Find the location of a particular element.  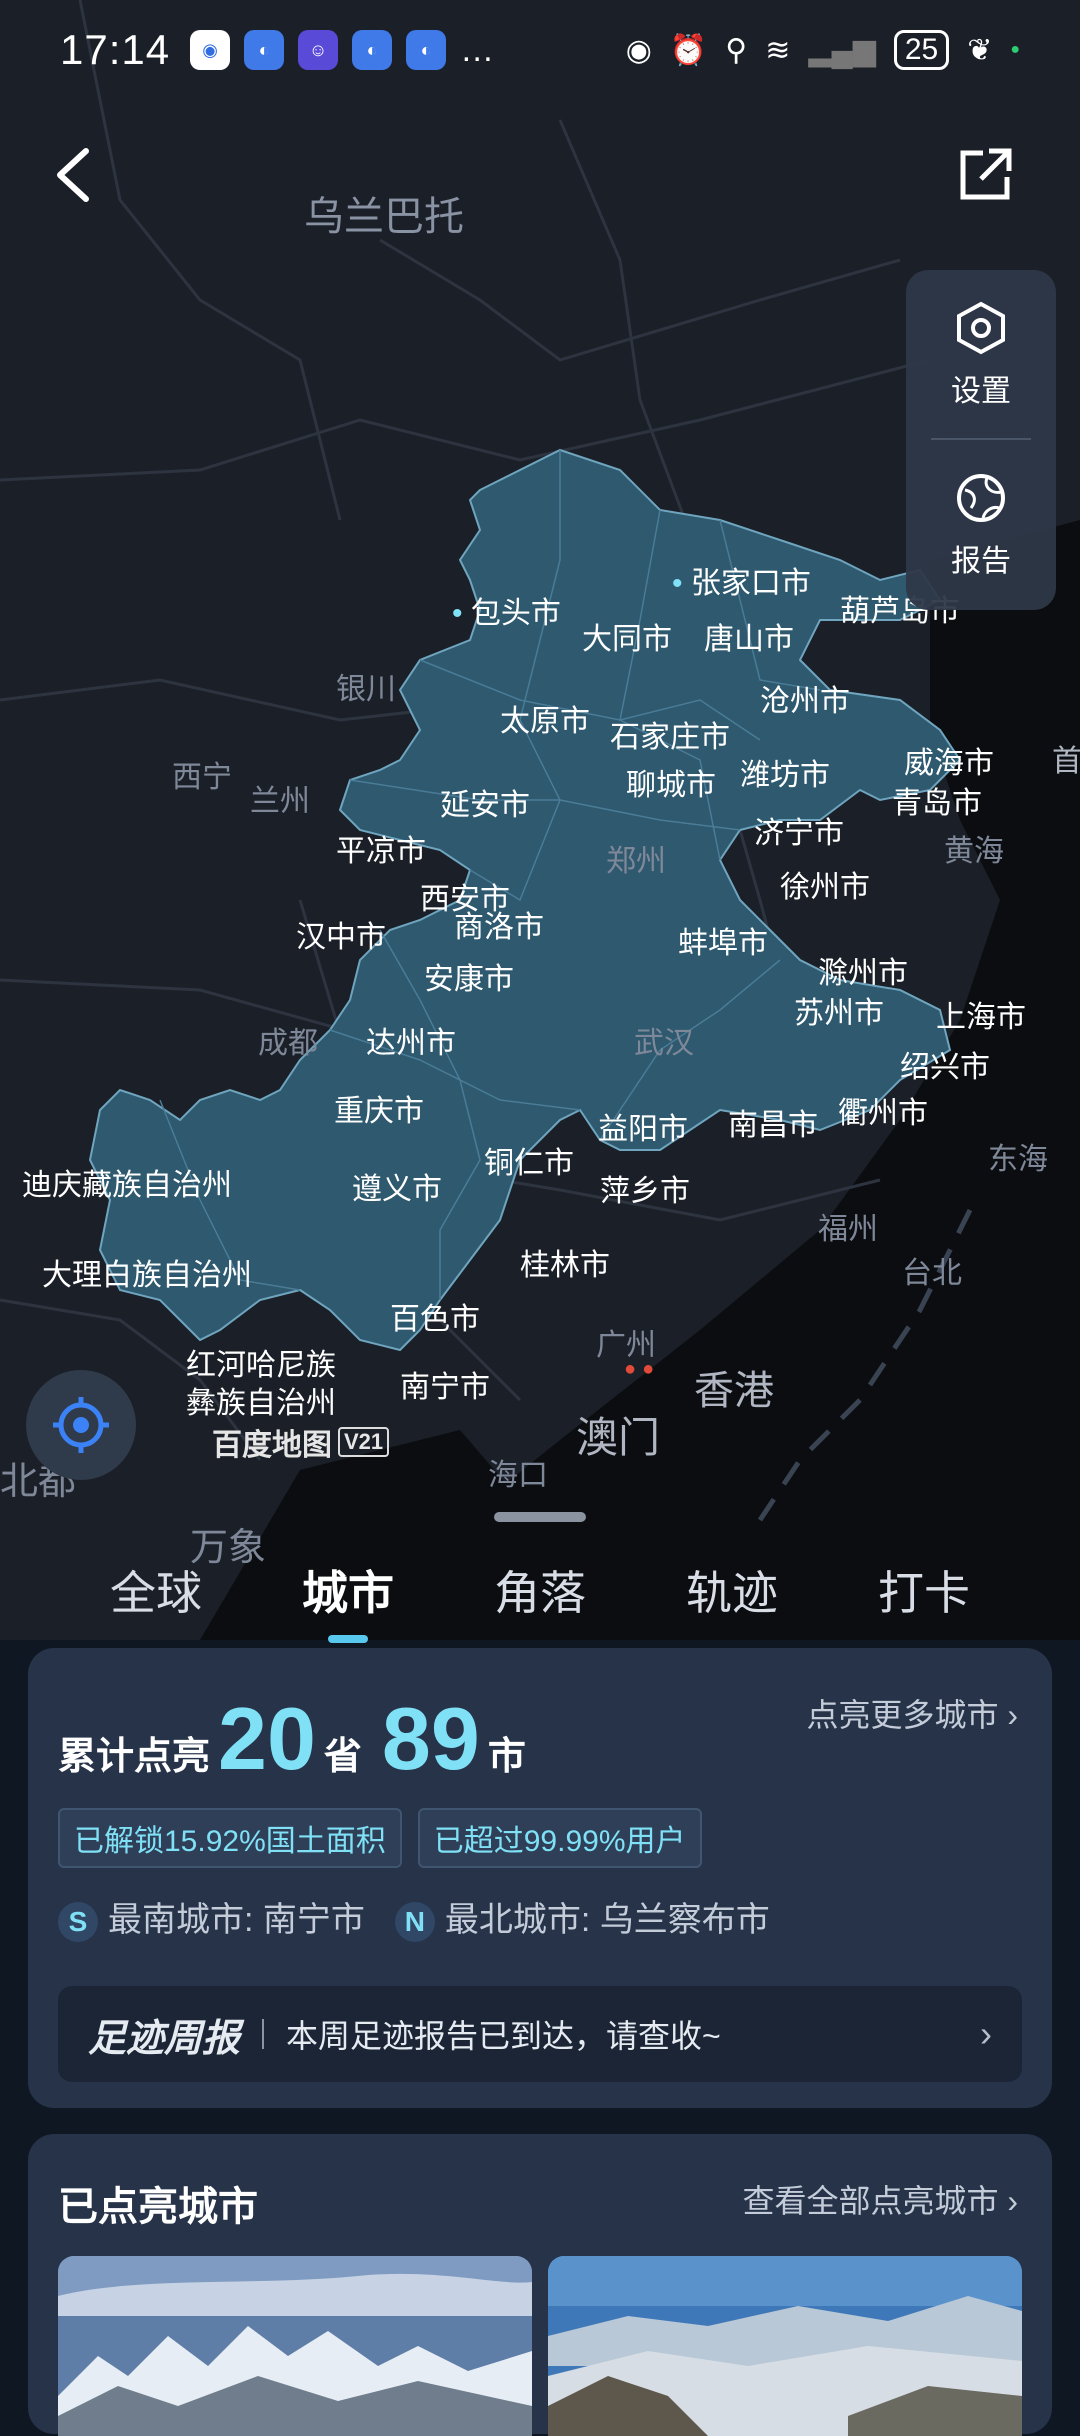

city-label: 迪庆藏族自治州 is located at coordinates (127, 1185).